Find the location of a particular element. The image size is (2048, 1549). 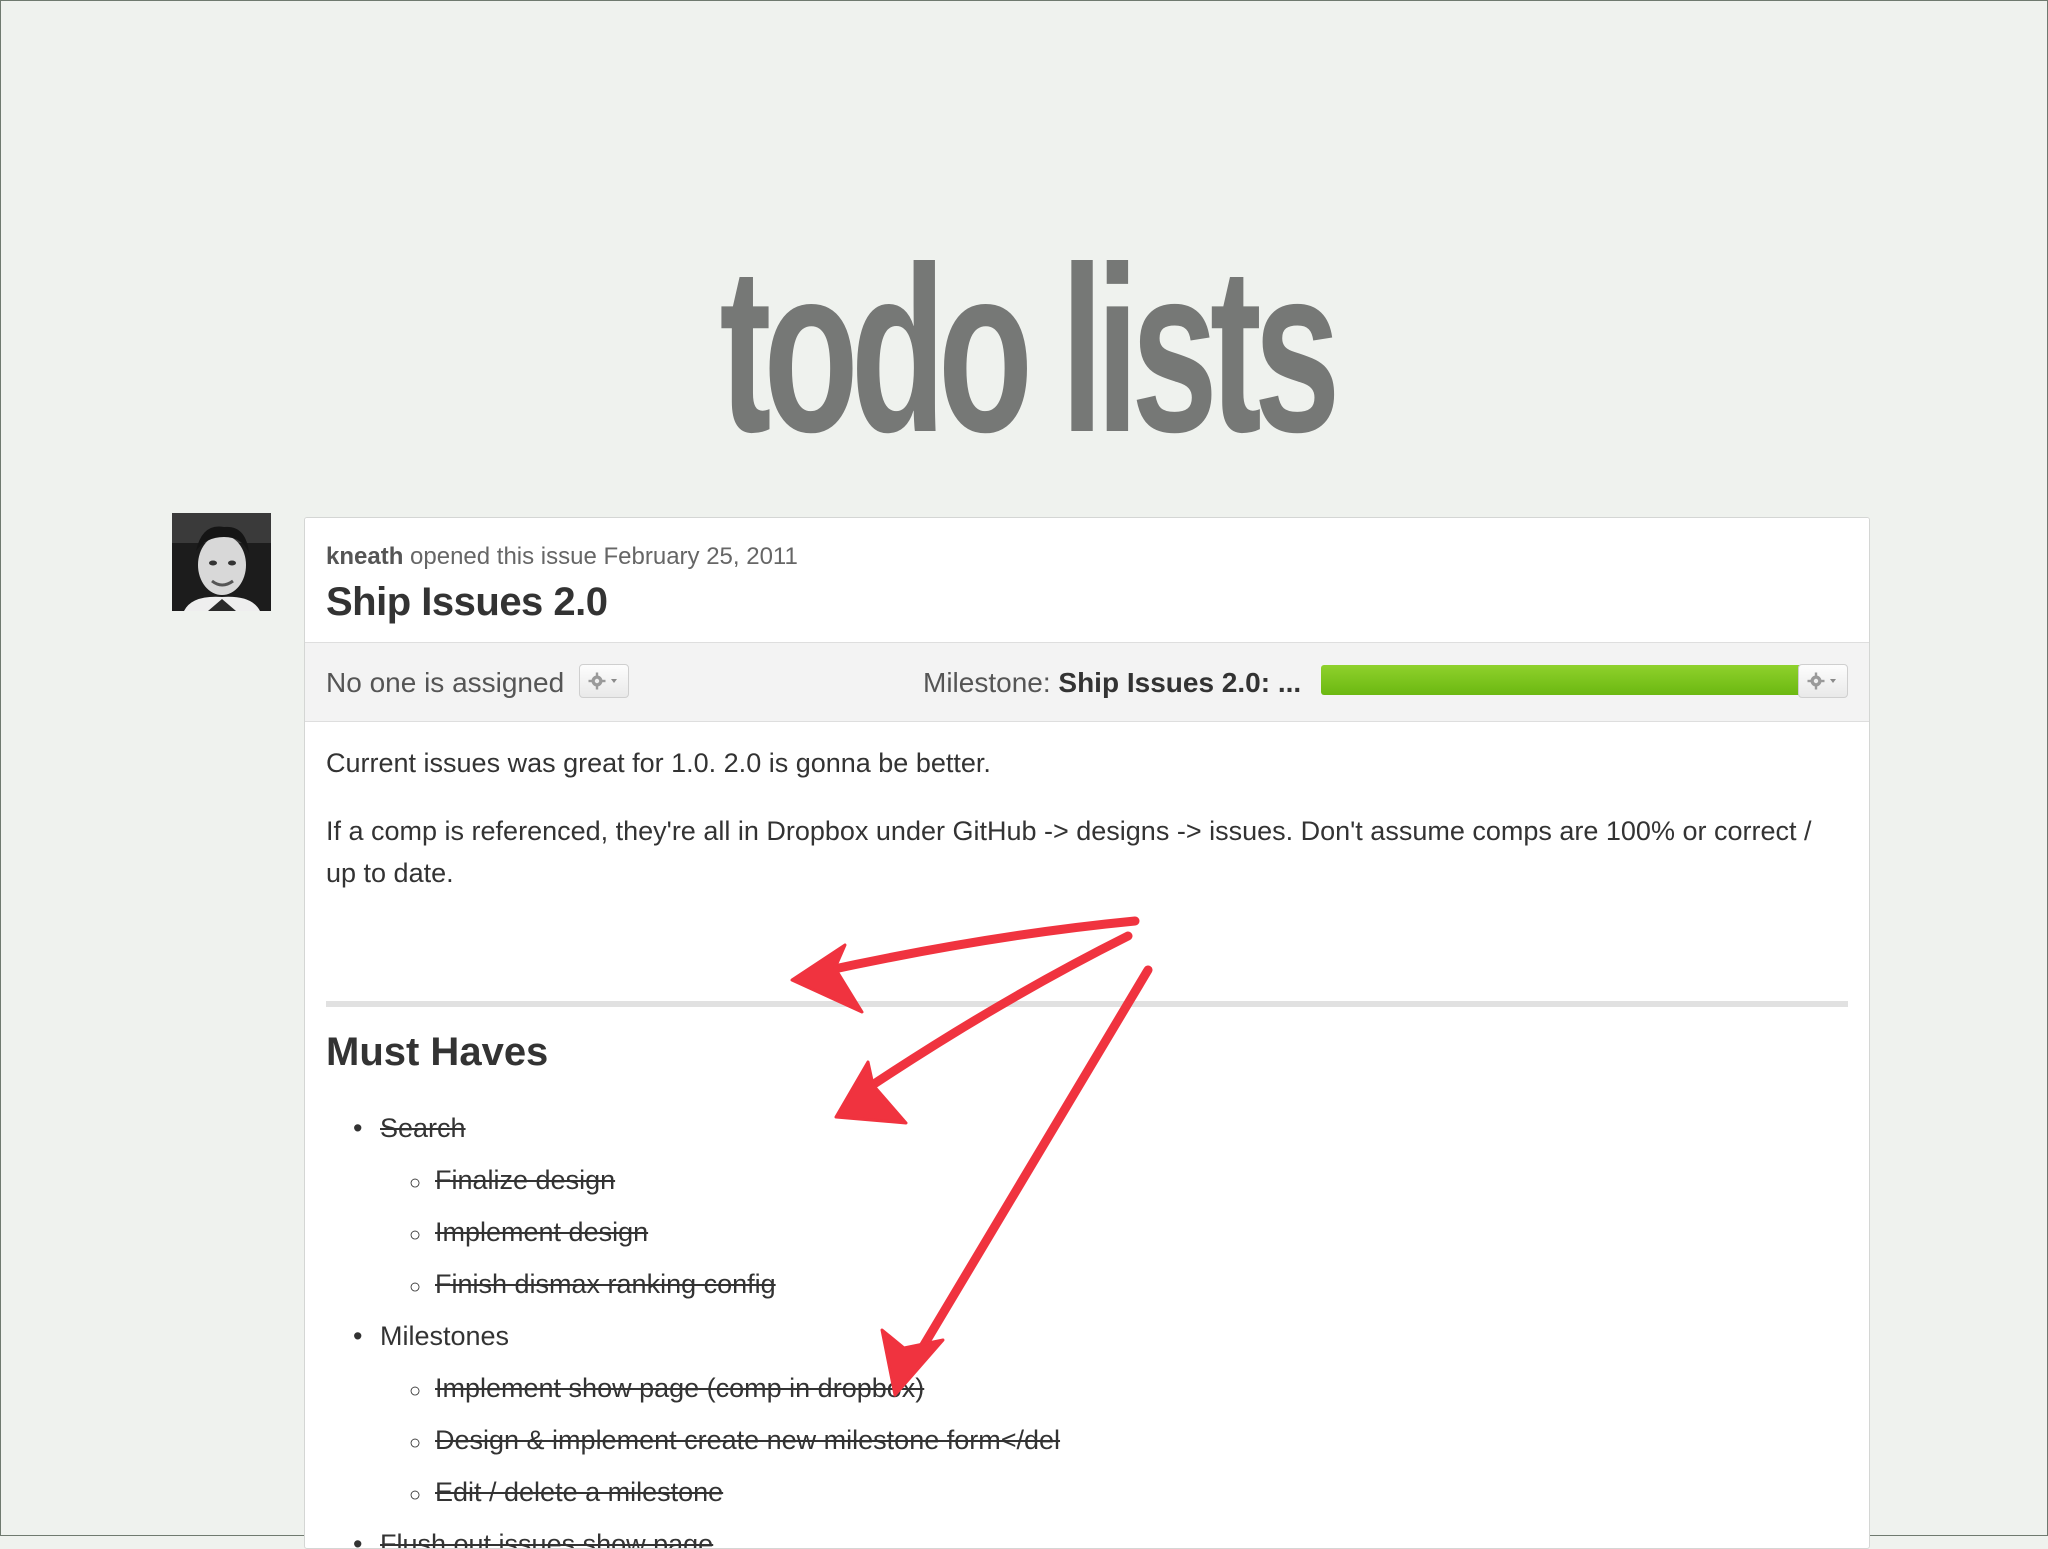

avatar is located at coordinates (221, 562).